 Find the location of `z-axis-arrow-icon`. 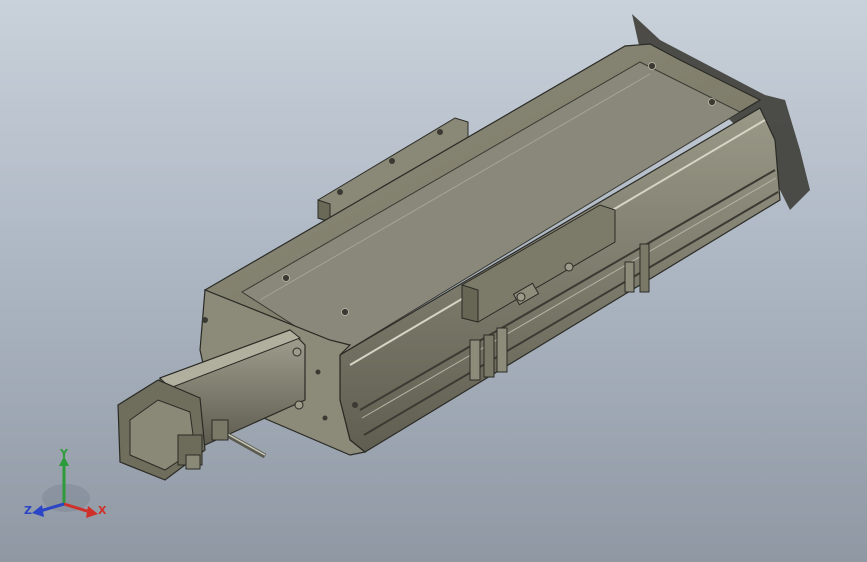

z-axis-arrow-icon is located at coordinates (38, 511).